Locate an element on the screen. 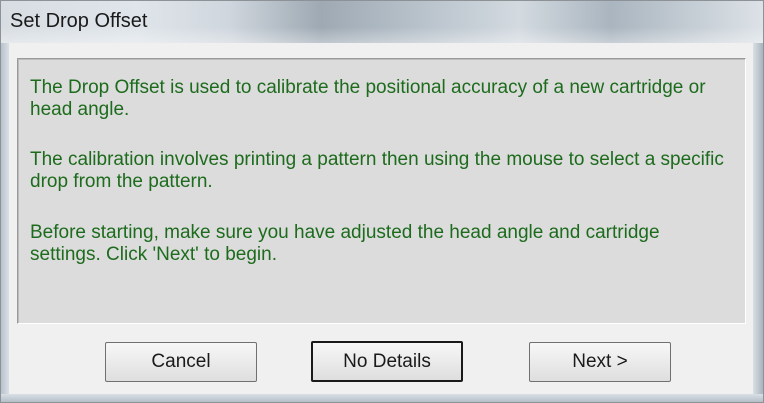 This screenshot has width=764, height=403. no-details-button: No Details is located at coordinates (387, 361).